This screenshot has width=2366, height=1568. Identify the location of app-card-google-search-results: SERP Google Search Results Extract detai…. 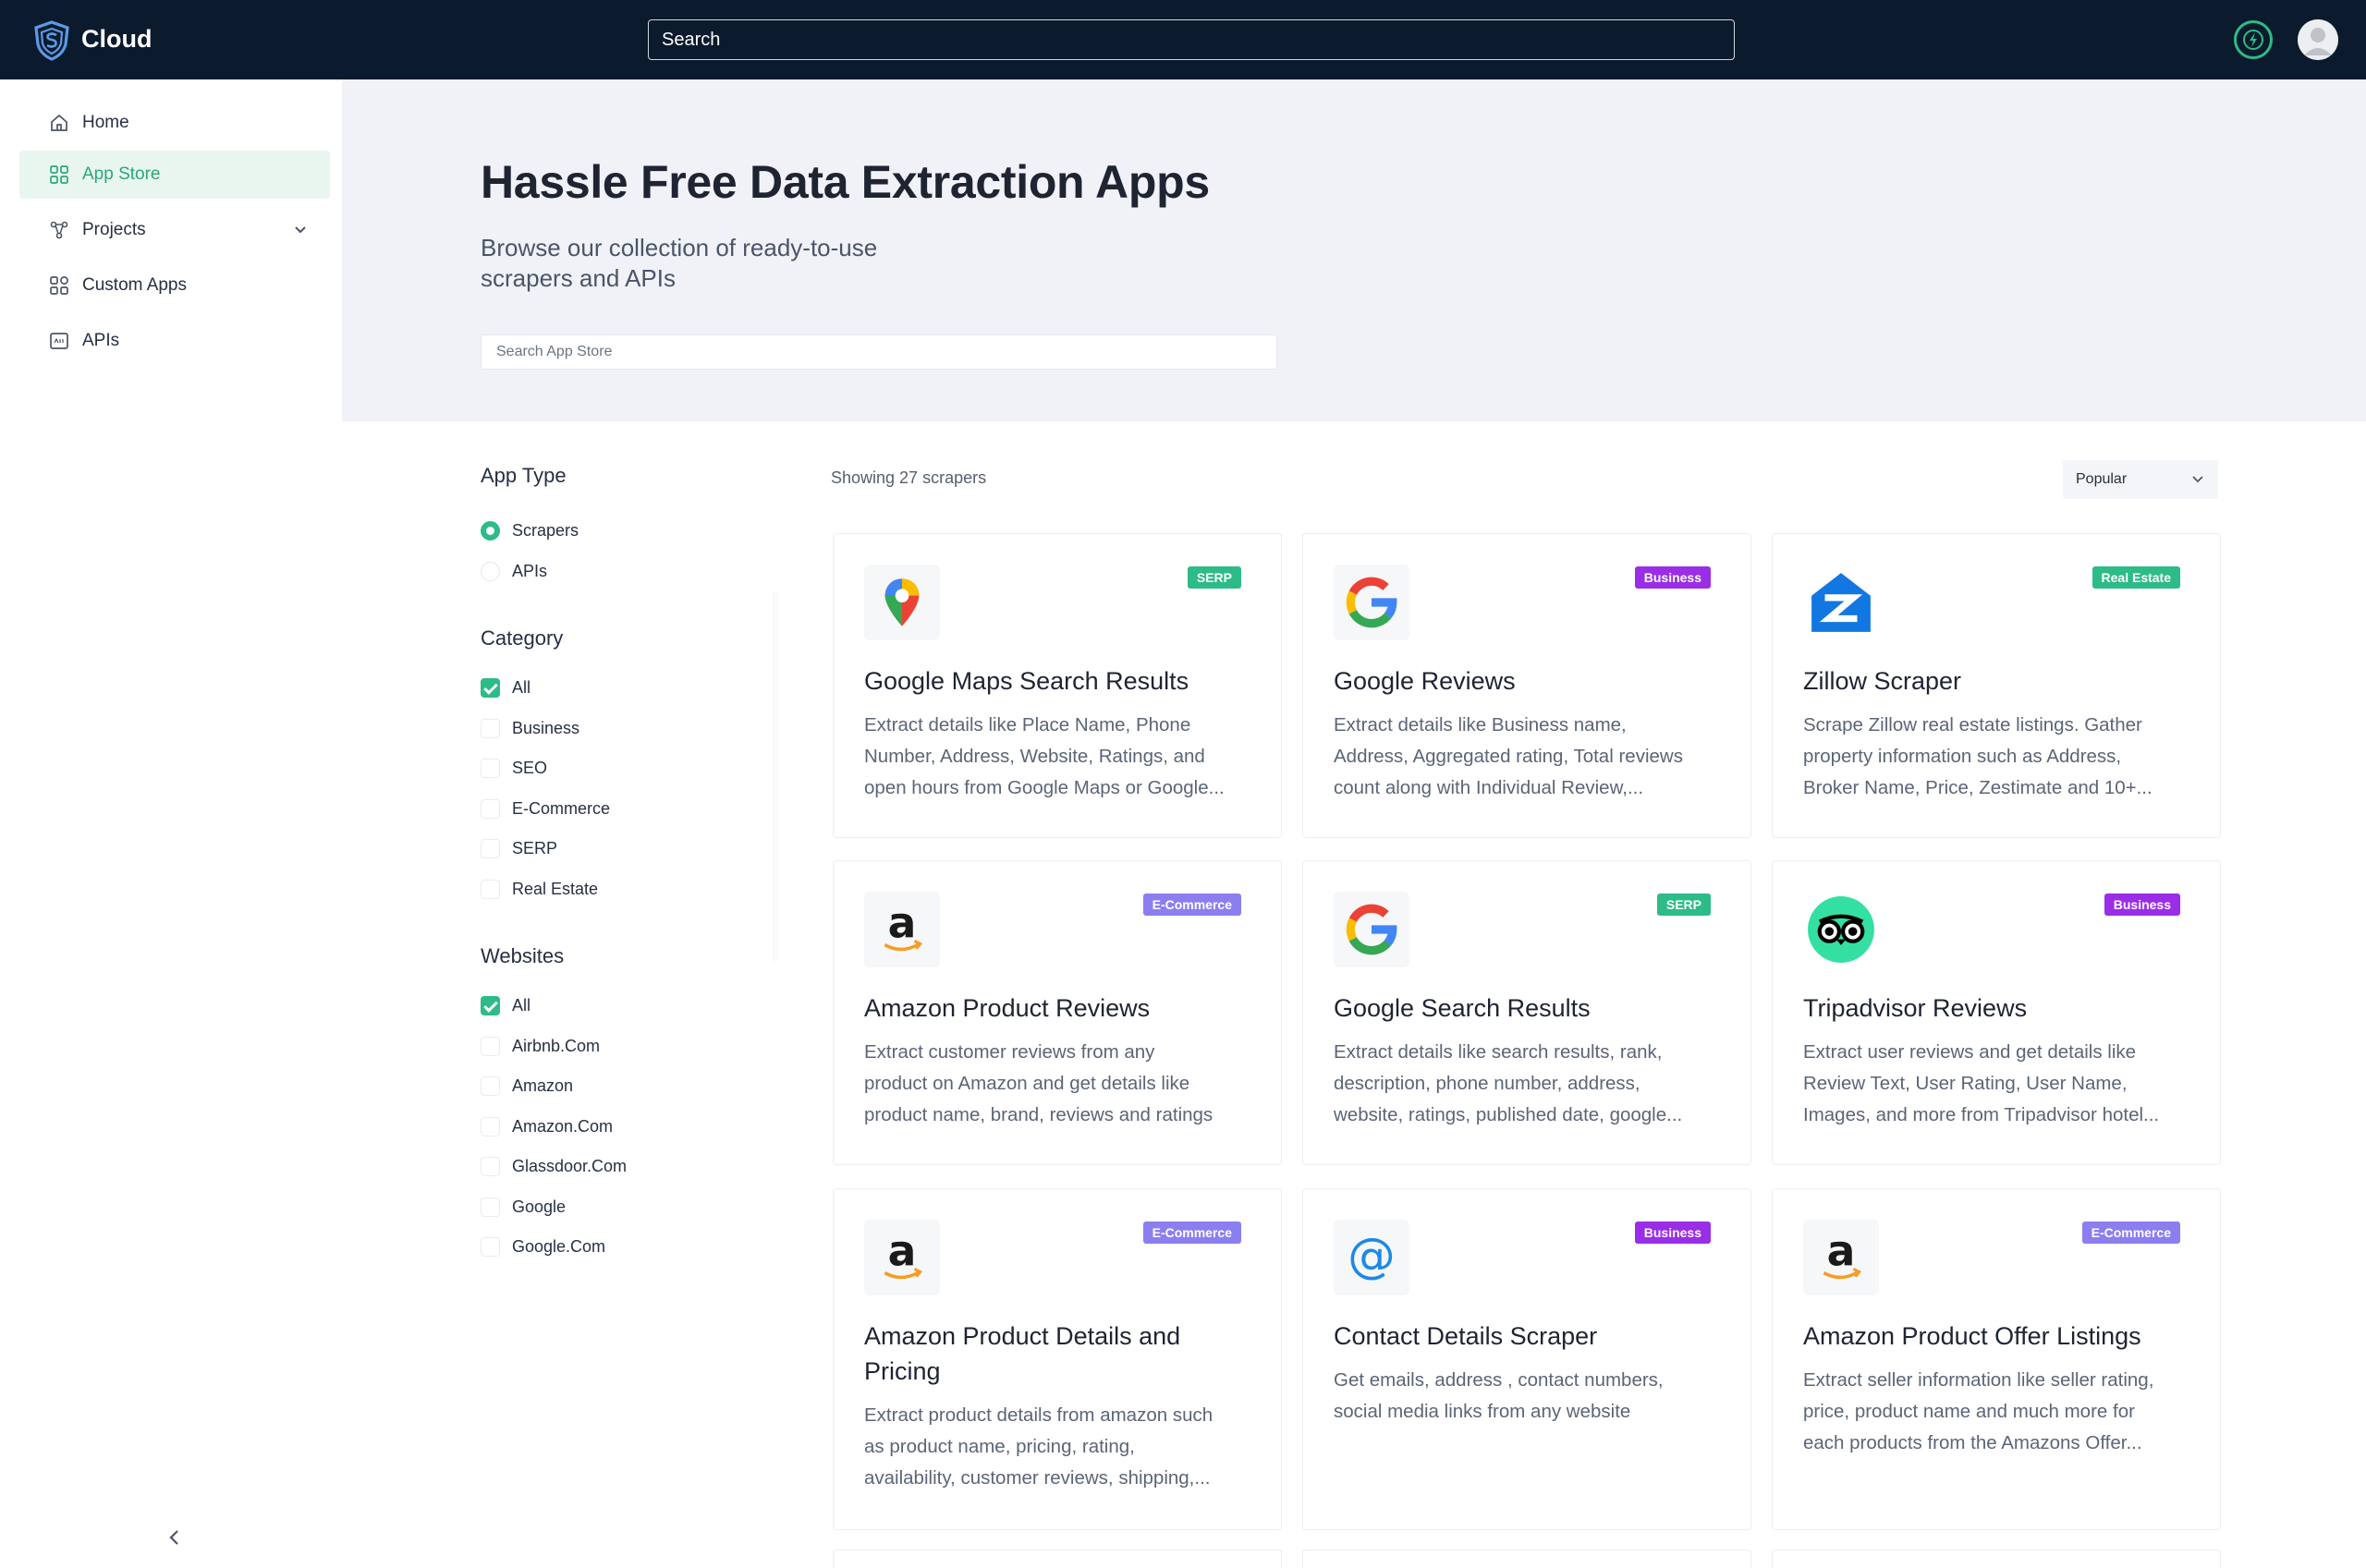
(1527, 1012).